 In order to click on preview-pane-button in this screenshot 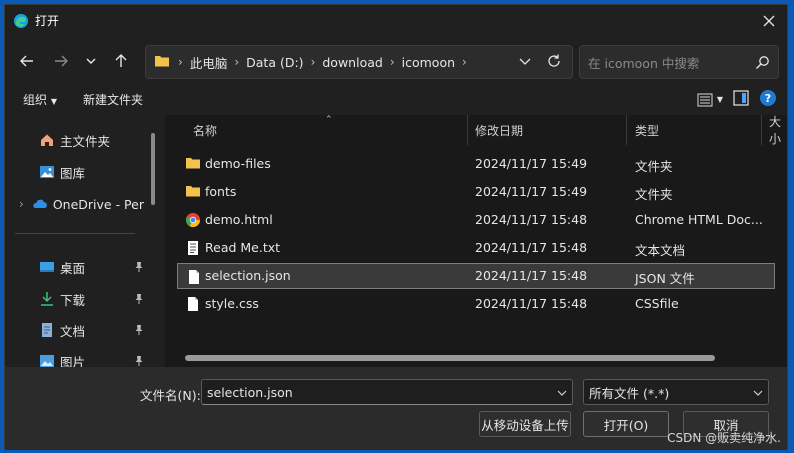, I will do `click(741, 99)`.